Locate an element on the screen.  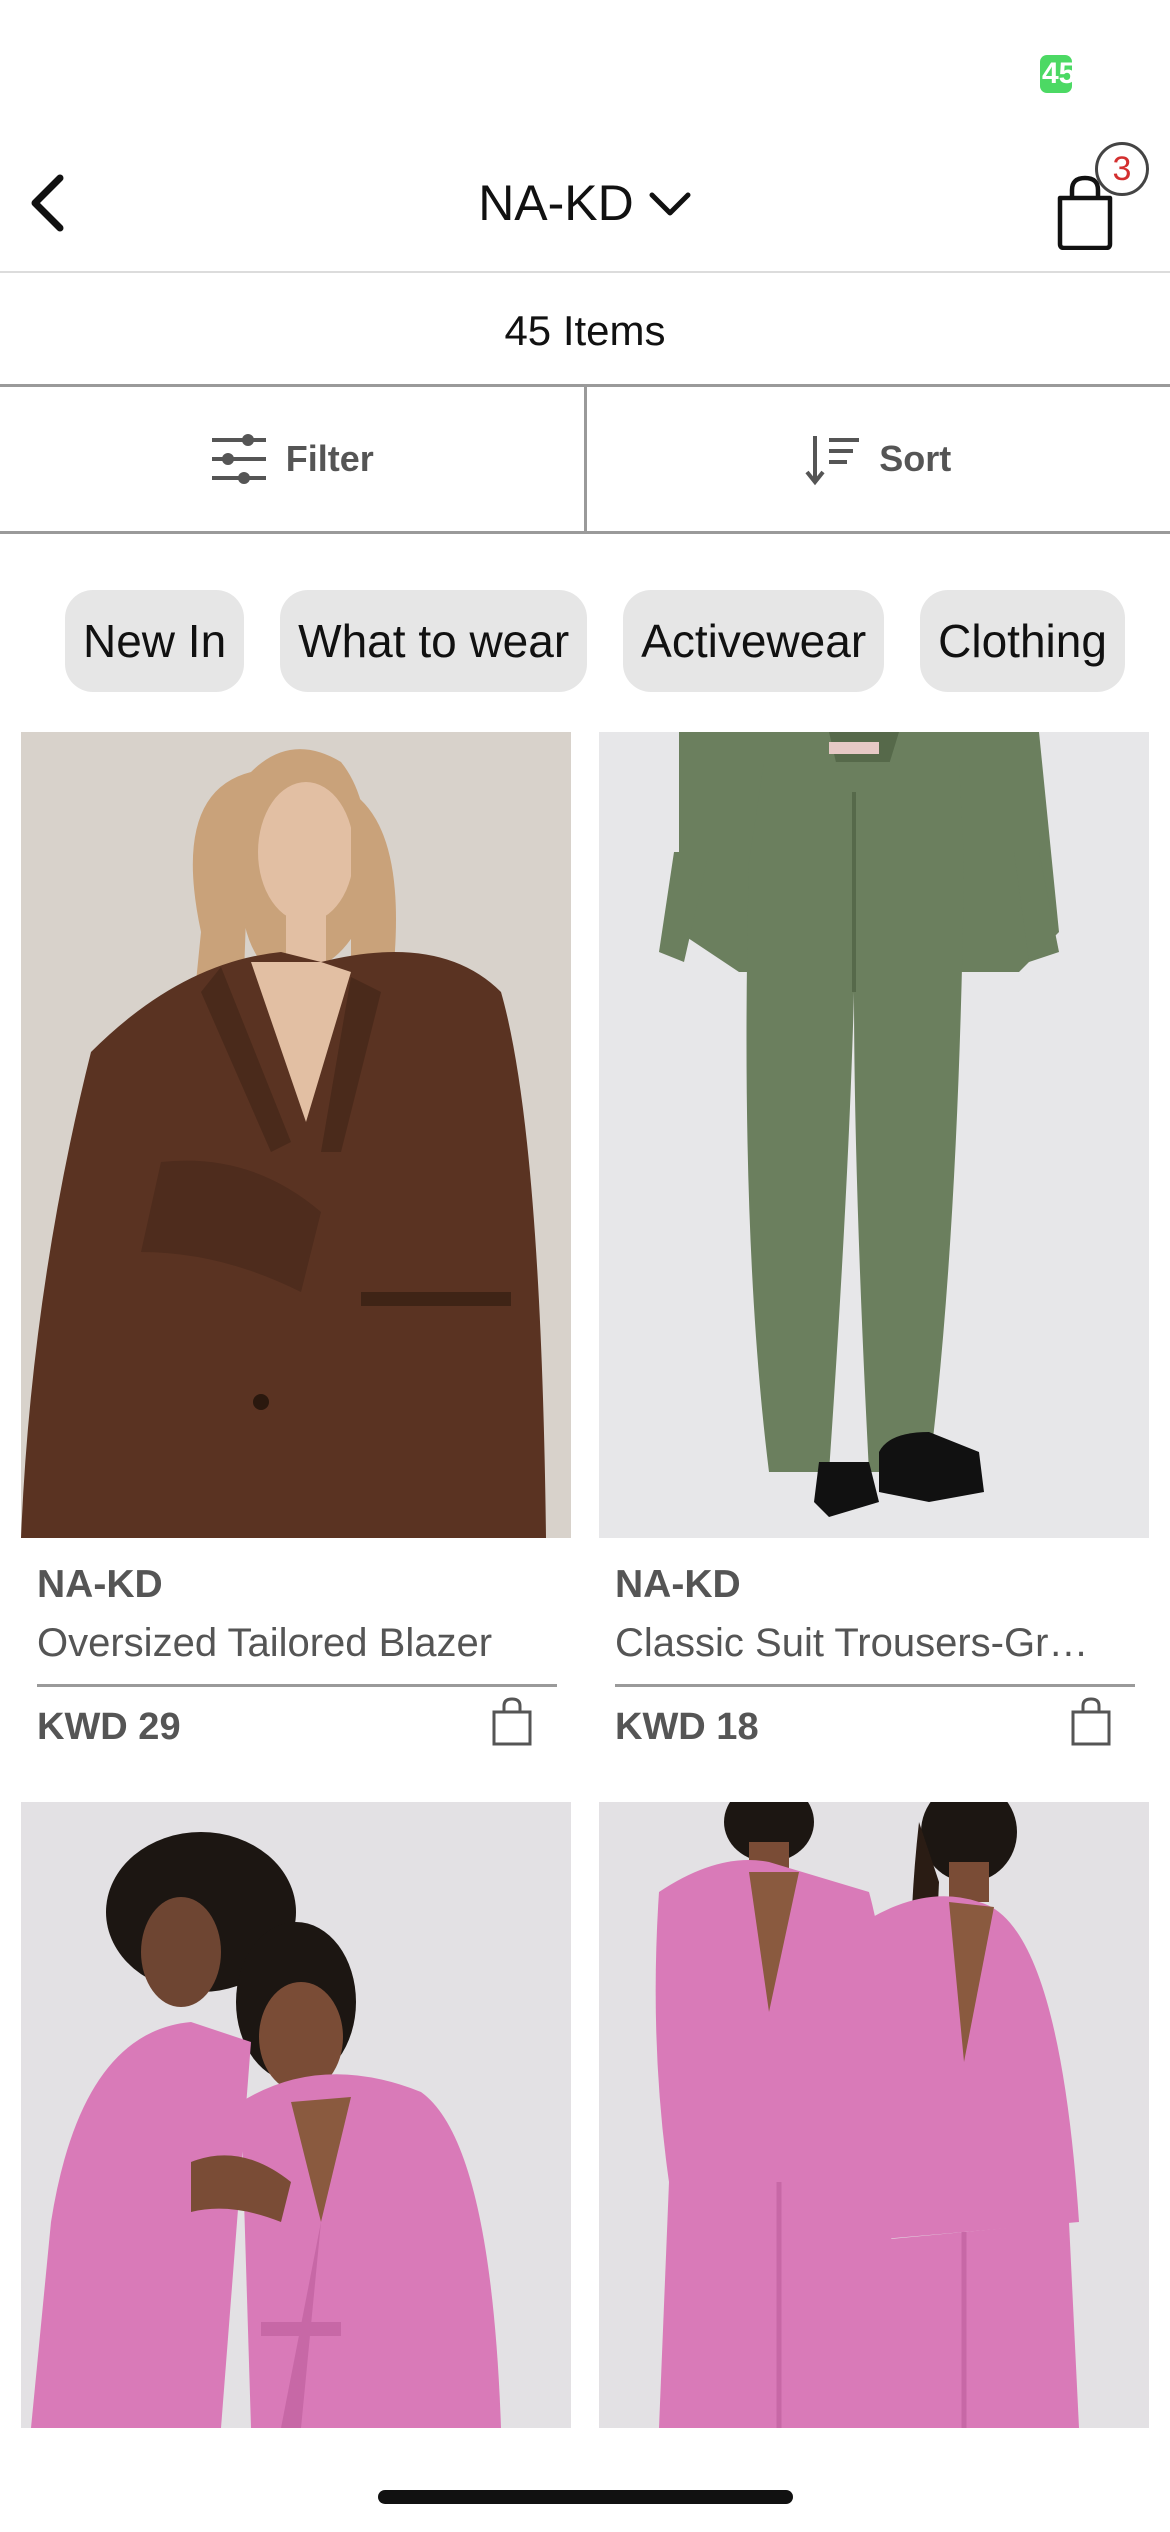
home-indicator is located at coordinates (585, 2497).